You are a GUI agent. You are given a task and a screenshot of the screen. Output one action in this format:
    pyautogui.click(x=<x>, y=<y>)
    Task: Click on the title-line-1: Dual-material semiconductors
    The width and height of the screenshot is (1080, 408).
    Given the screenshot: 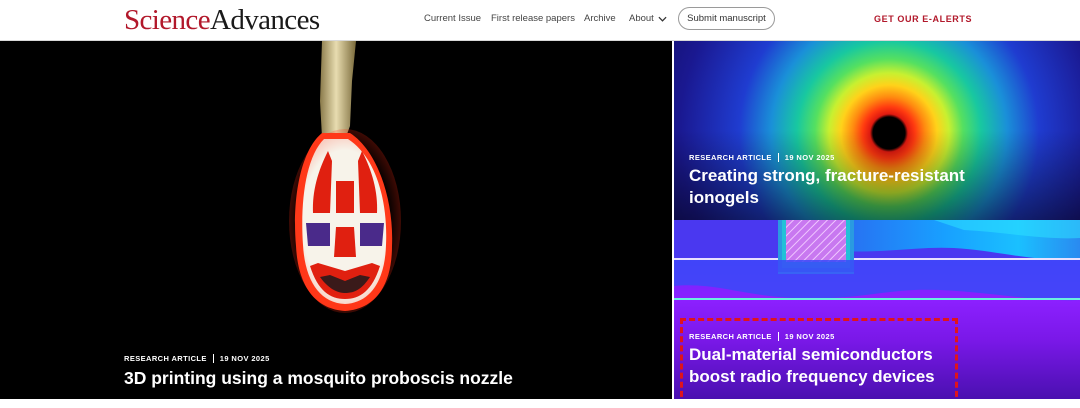 What is the action you would take?
    pyautogui.click(x=811, y=354)
    